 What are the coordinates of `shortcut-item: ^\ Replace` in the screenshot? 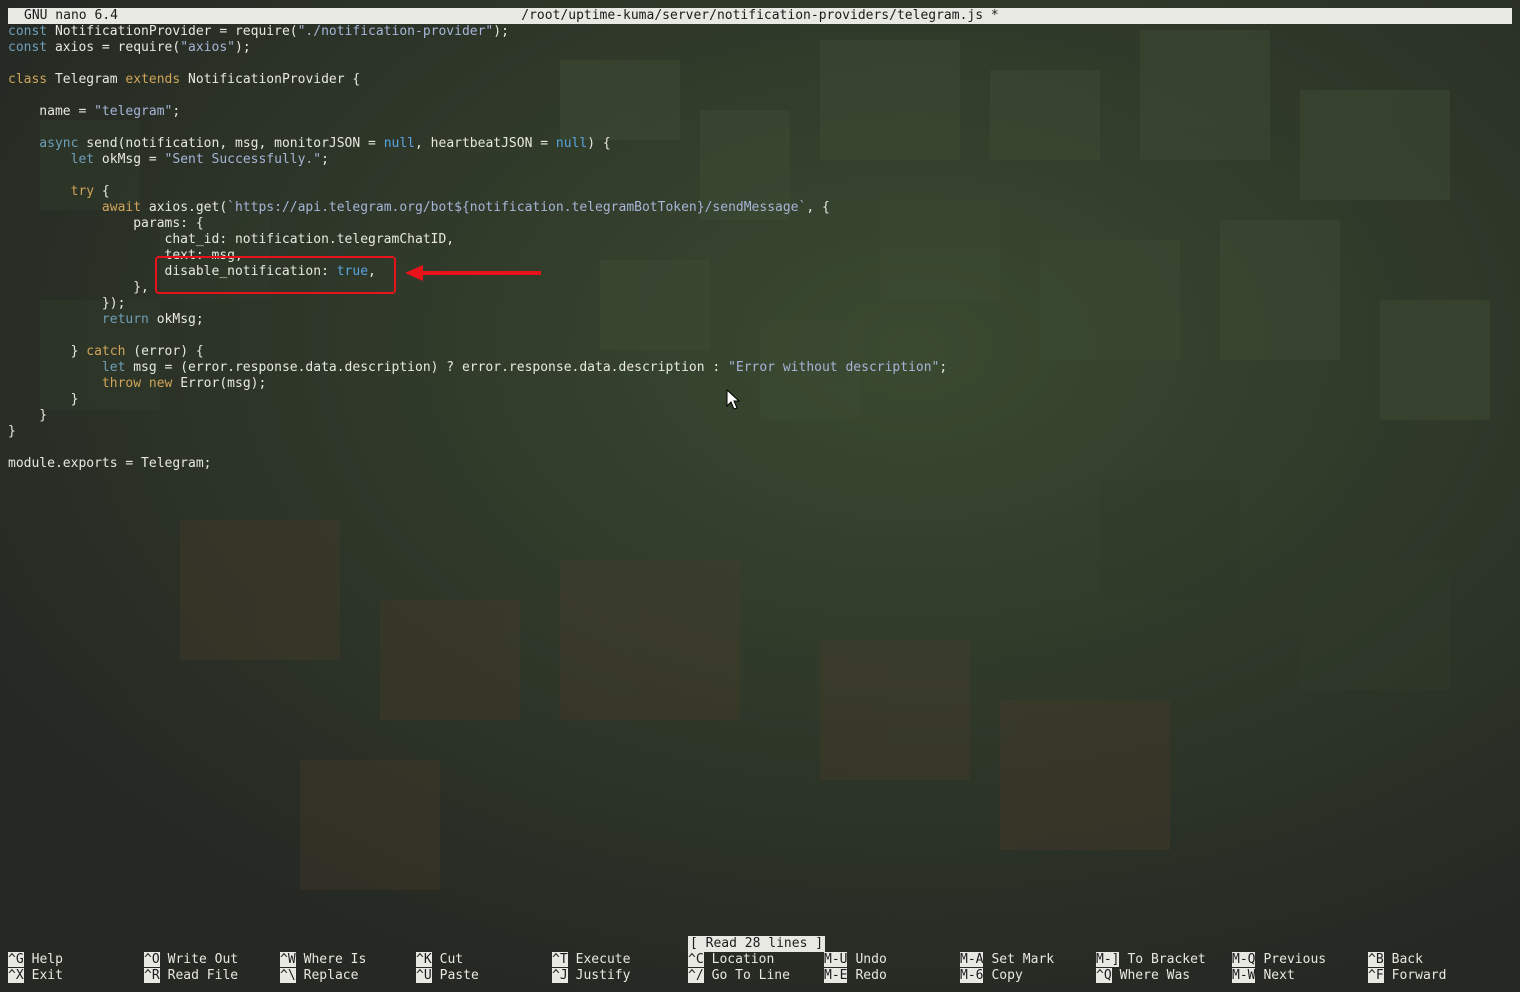 It's located at (319, 976).